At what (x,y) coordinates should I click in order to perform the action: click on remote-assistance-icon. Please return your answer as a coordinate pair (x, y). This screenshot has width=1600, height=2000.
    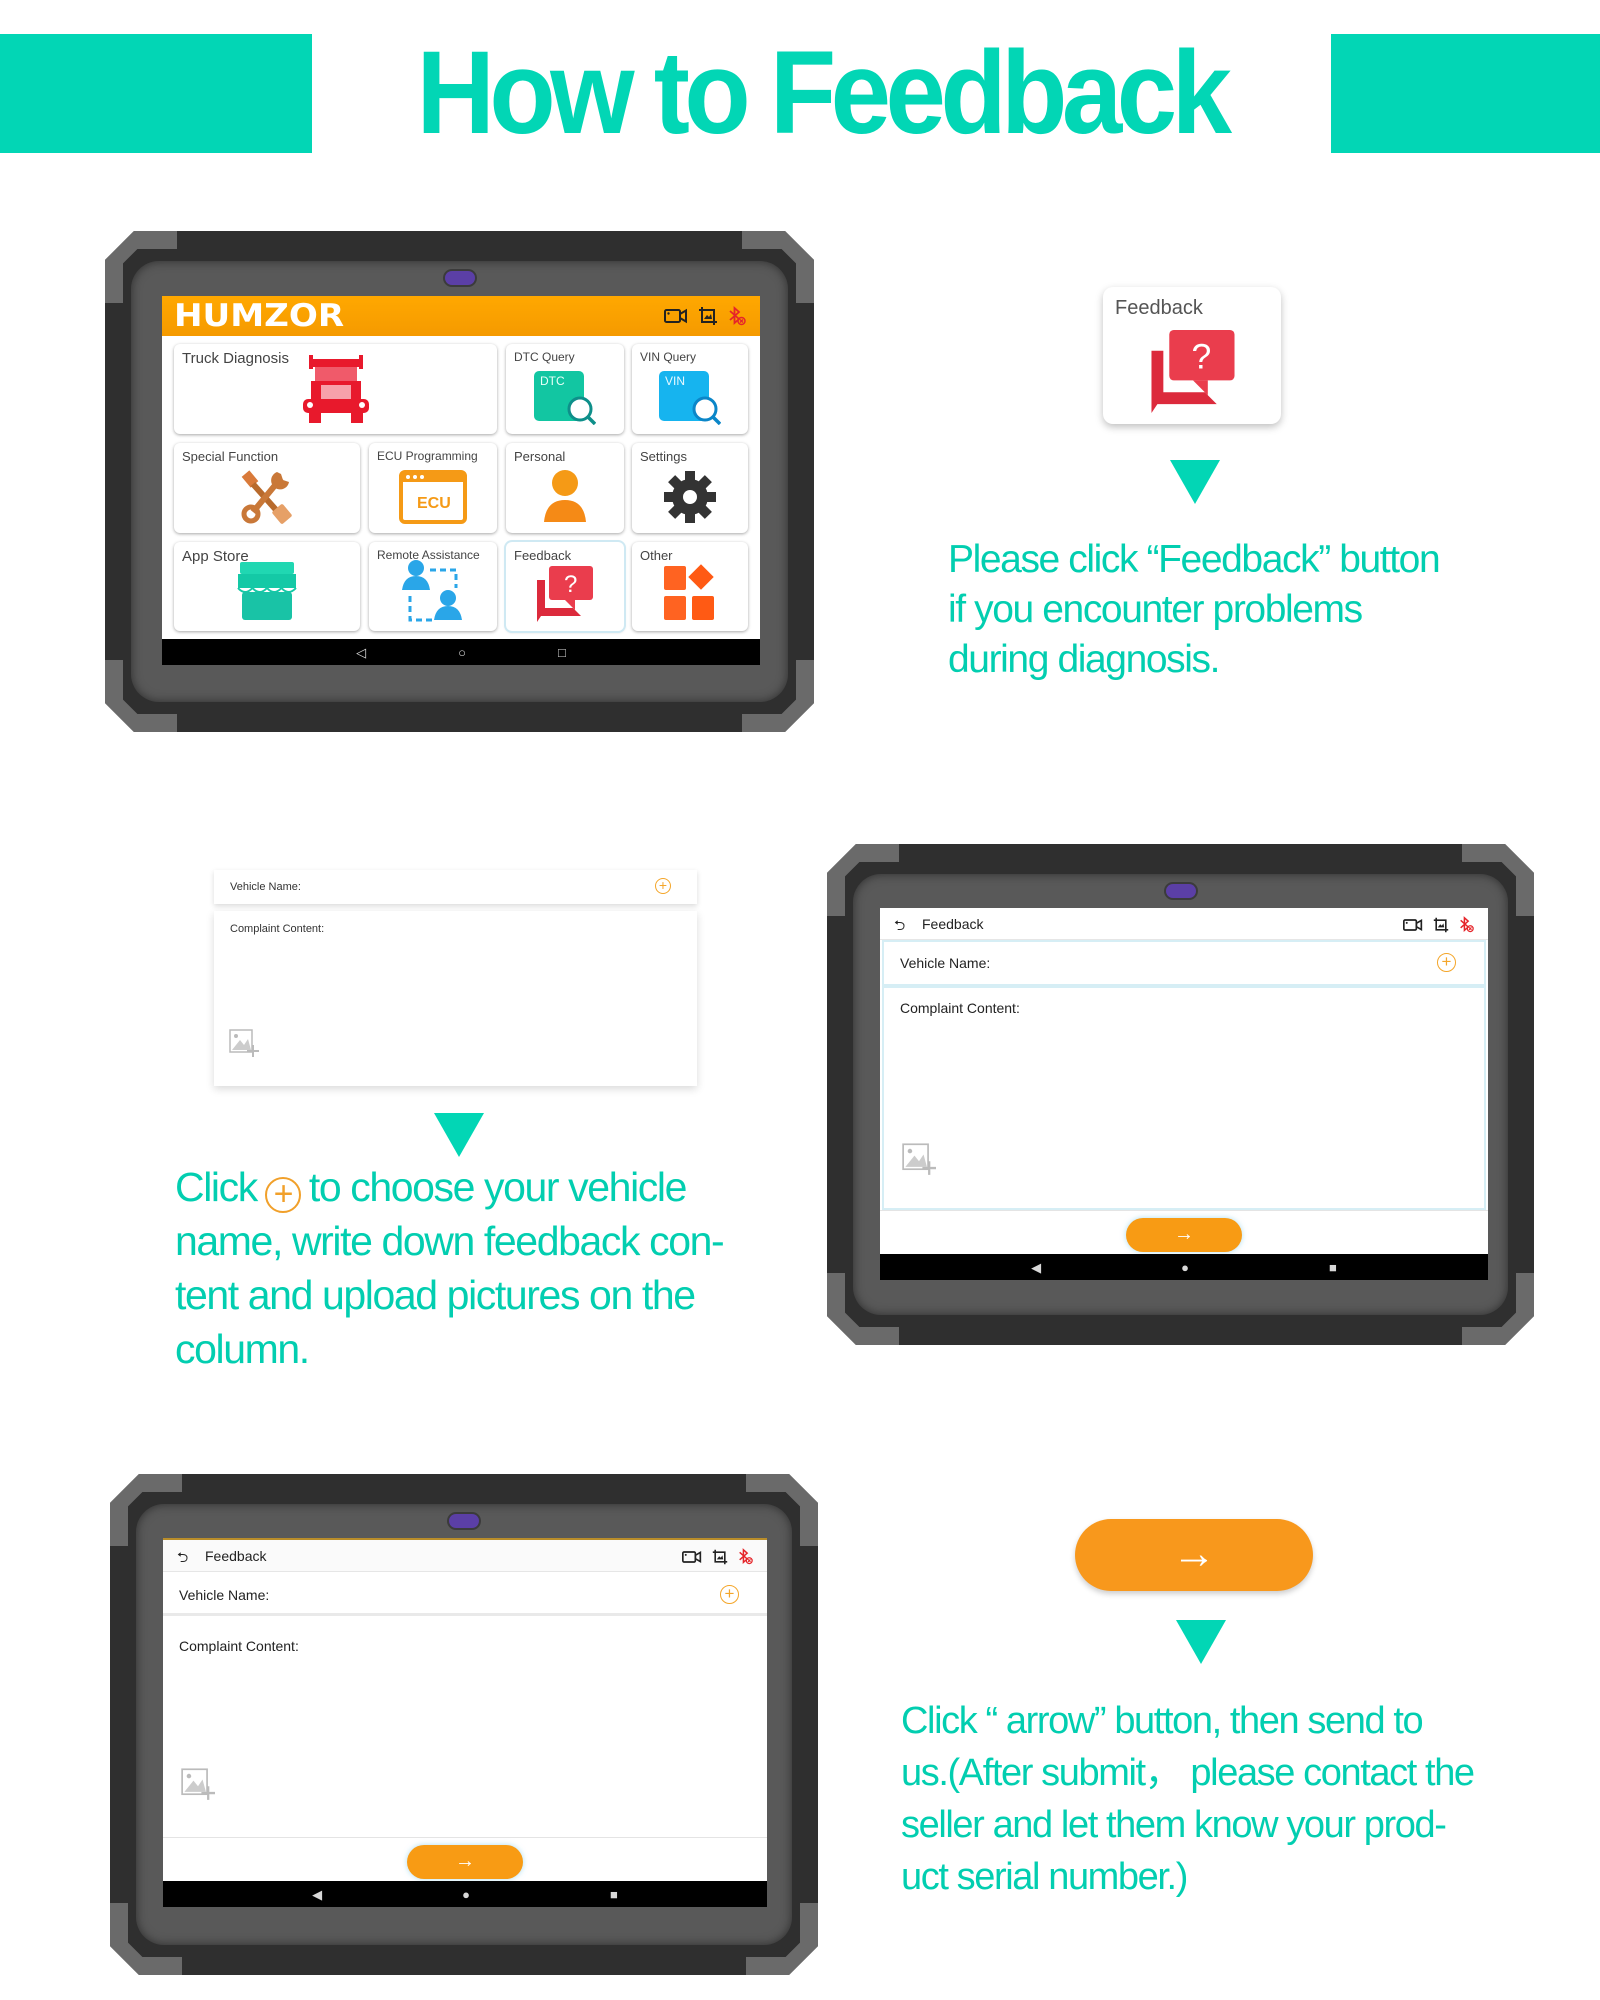
    Looking at the image, I should click on (433, 592).